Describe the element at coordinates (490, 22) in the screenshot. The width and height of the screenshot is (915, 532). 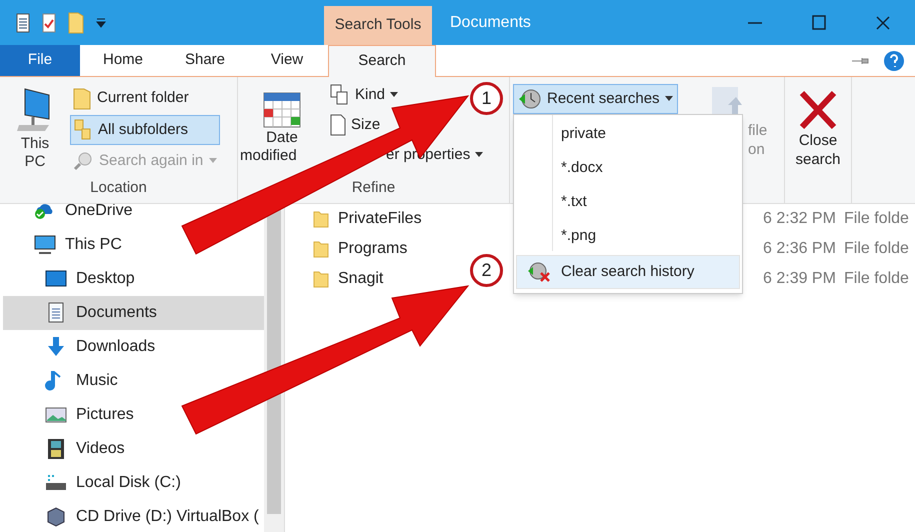
I see `window-title: Documents` at that location.